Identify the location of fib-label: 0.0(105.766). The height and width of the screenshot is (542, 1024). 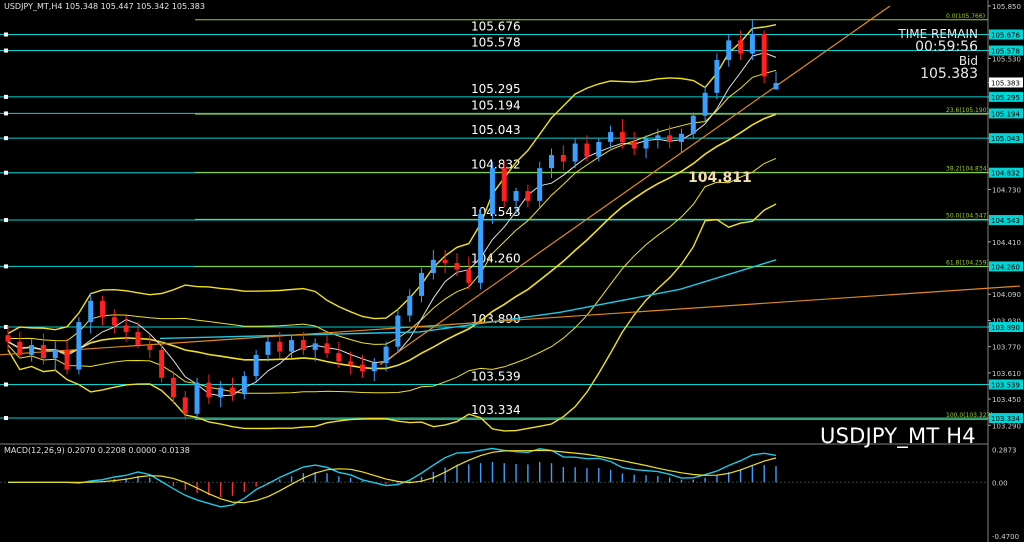
(965, 16).